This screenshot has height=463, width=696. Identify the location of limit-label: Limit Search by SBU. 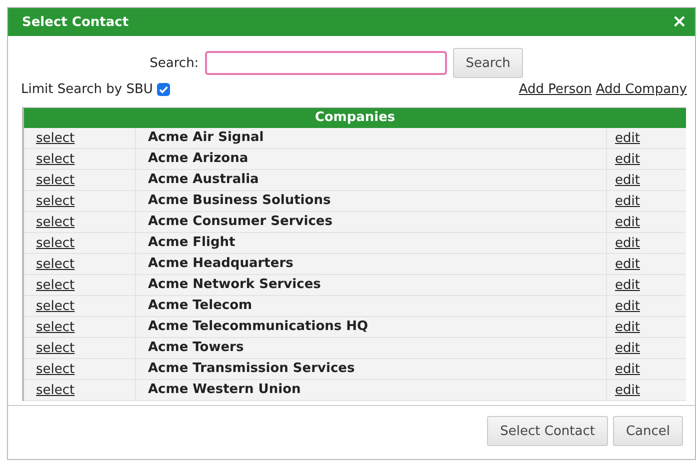
(87, 89).